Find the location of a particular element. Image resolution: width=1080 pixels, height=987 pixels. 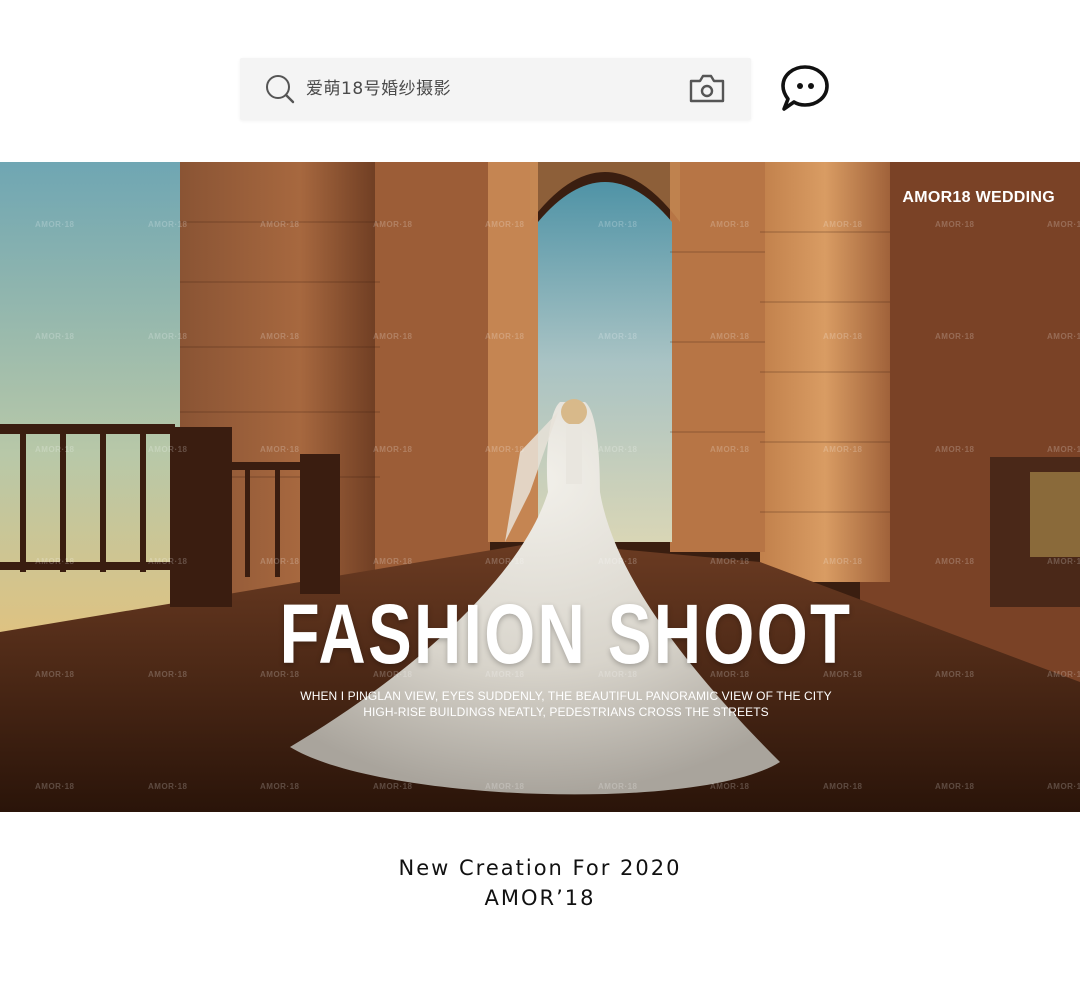

footer-brand: AMOR’18 is located at coordinates (540, 898).